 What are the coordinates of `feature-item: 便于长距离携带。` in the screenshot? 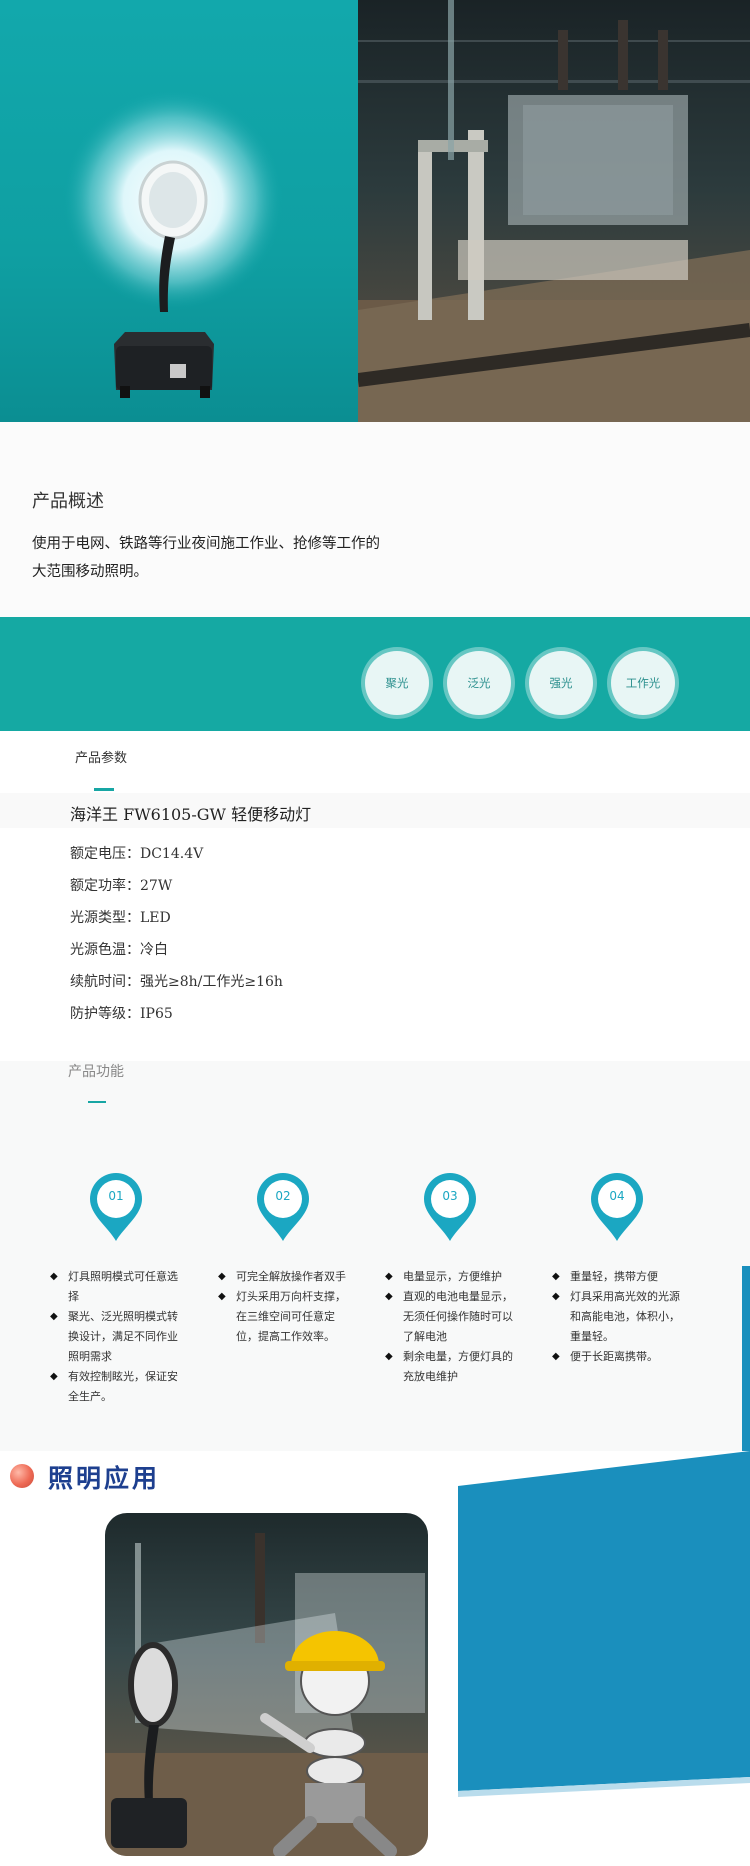 It's located at (617, 1357).